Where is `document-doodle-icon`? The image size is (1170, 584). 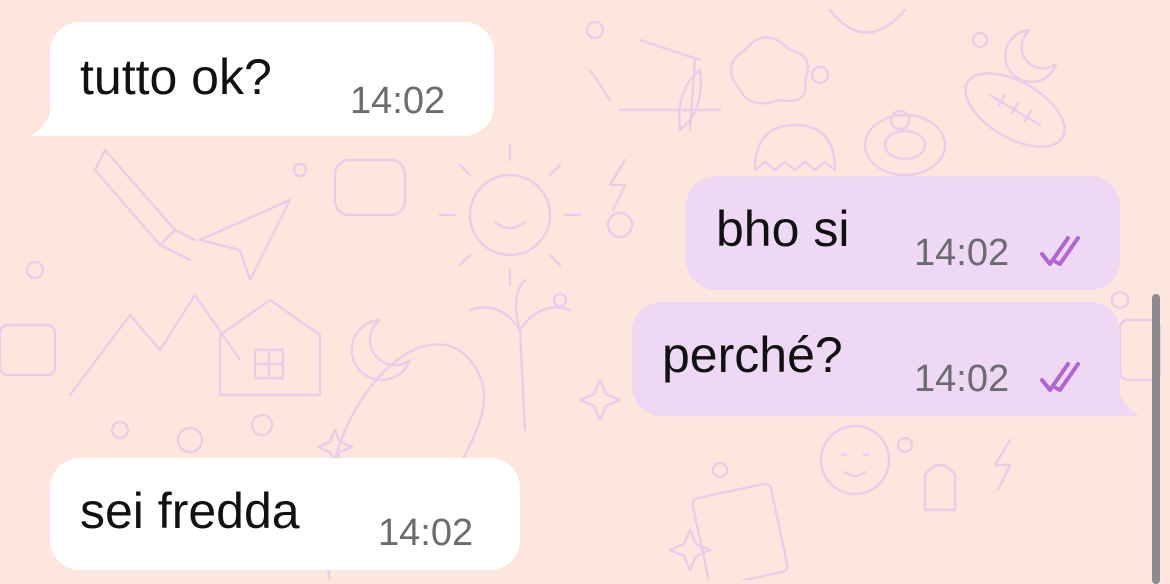
document-doodle-icon is located at coordinates (740, 531).